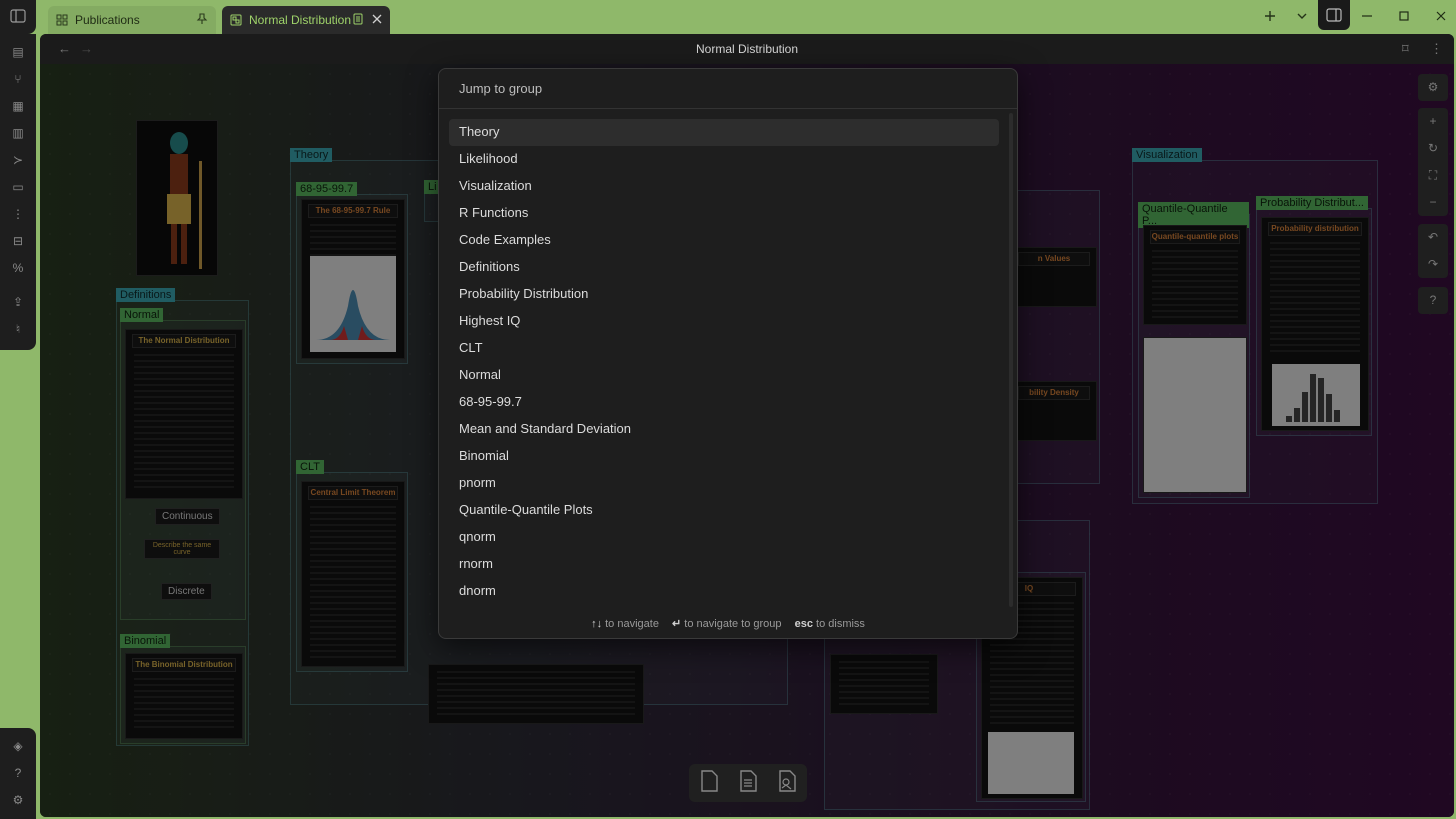 Image resolution: width=1456 pixels, height=819 pixels. What do you see at coordinates (18, 17) in the screenshot?
I see `sidebar-toggle-button` at bounding box center [18, 17].